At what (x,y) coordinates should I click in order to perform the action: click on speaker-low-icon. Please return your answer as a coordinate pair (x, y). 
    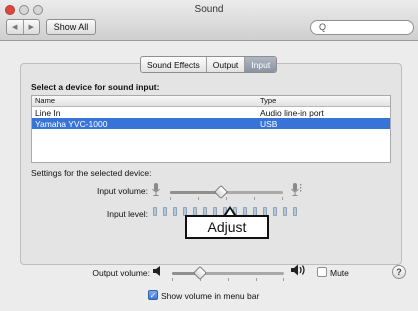
    Looking at the image, I should click on (158, 272).